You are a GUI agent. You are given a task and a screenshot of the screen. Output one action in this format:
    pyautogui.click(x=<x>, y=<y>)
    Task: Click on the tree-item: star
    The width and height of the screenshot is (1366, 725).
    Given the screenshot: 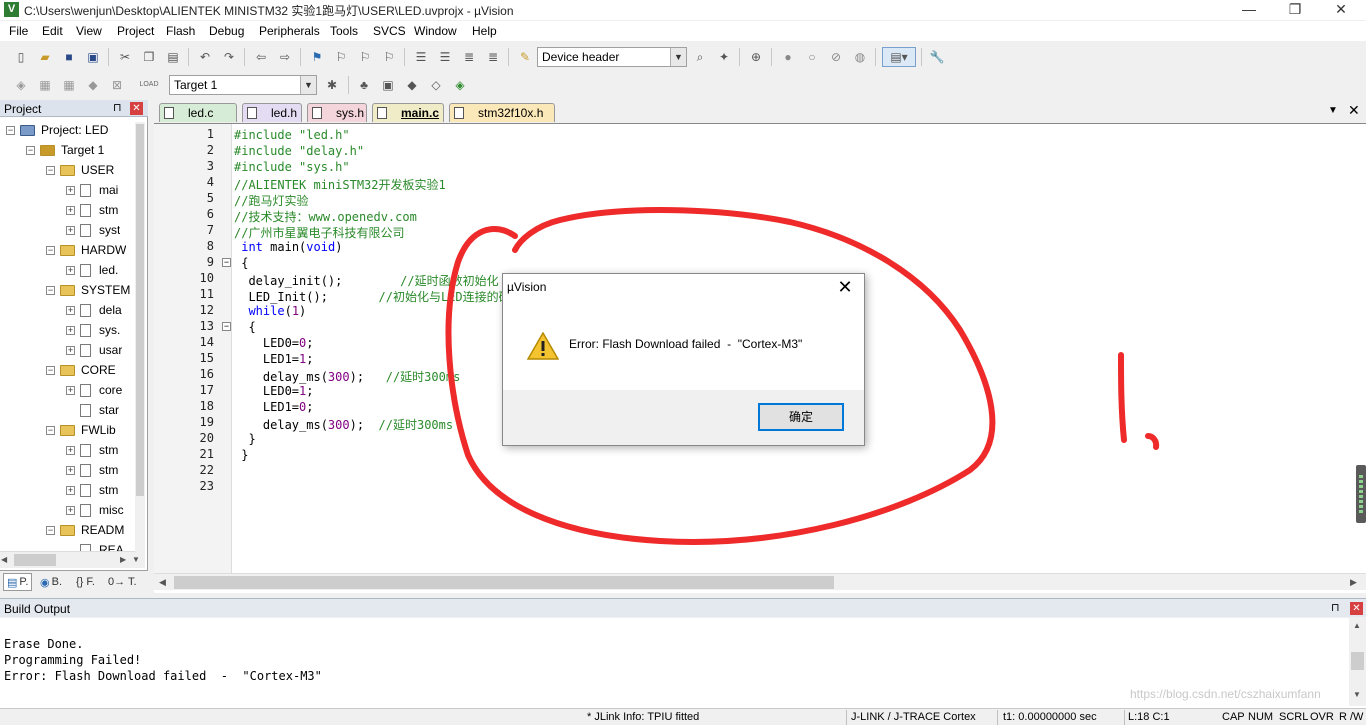 What is the action you would take?
    pyautogui.click(x=92, y=410)
    